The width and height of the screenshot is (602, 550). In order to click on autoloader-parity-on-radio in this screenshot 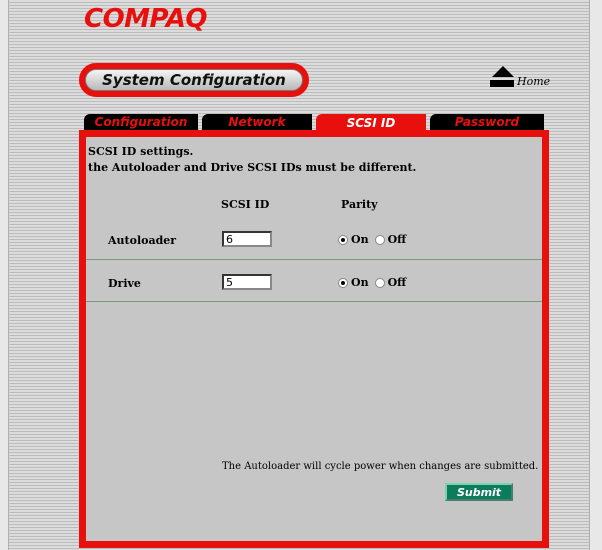, I will do `click(343, 239)`.